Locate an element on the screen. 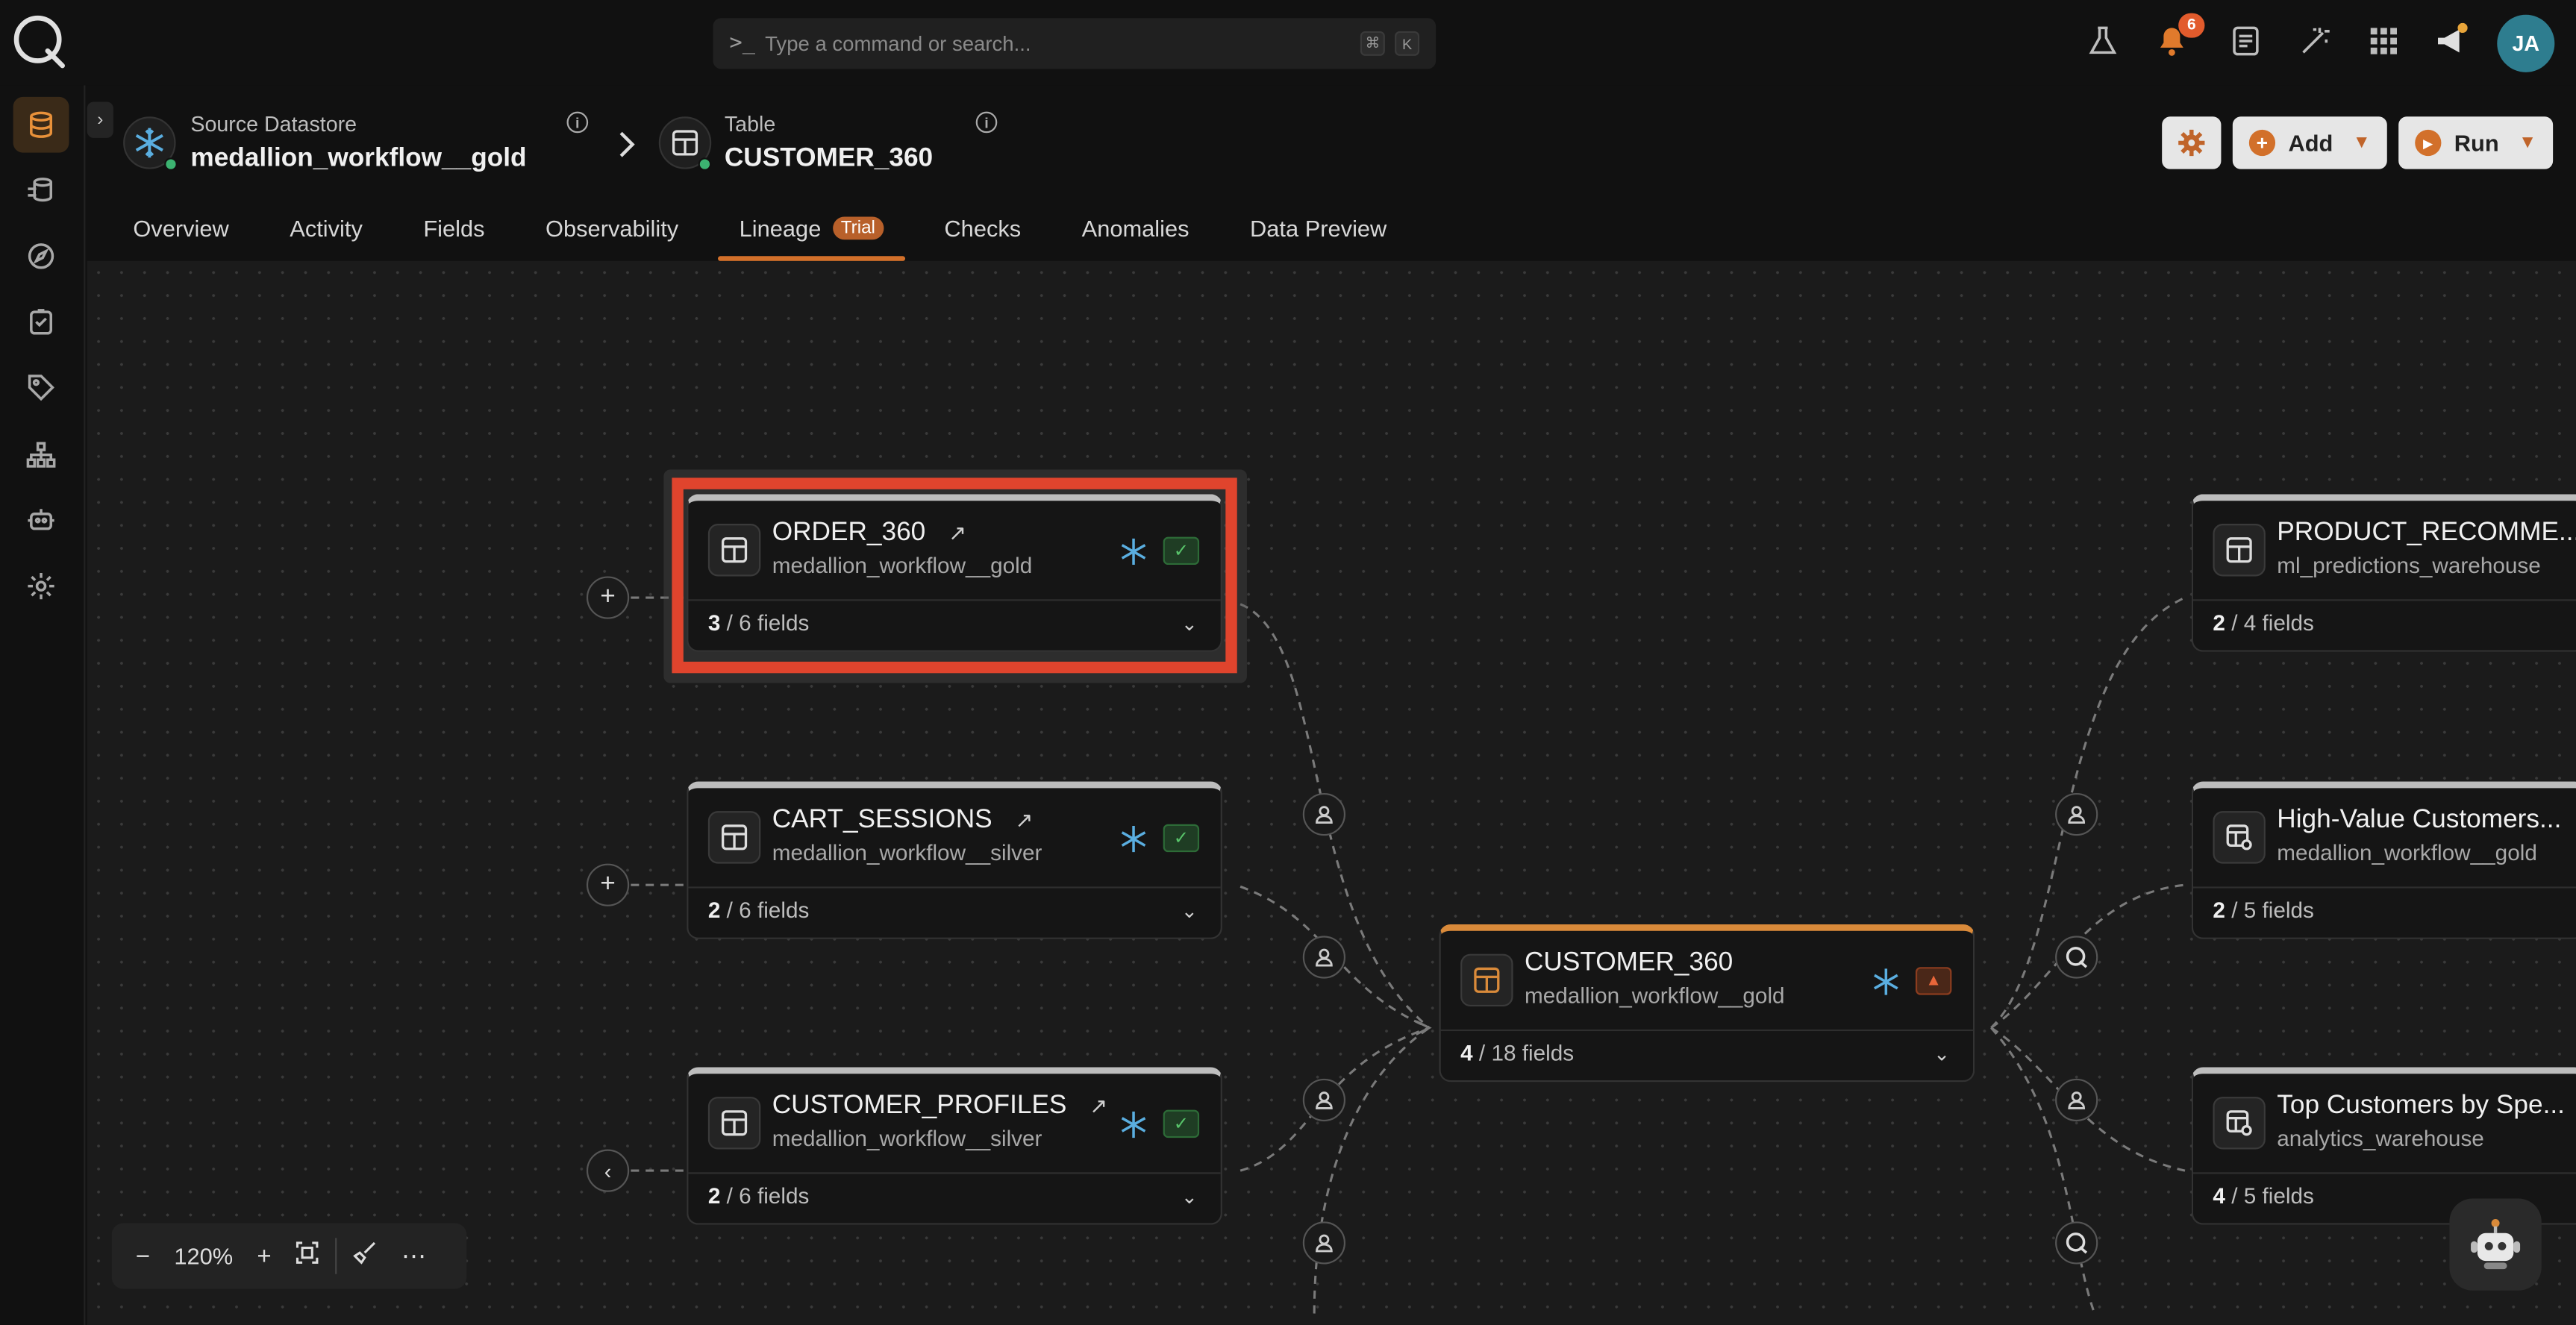 The image size is (2576, 1325). node-datastore: ml_predictions_warehouse is located at coordinates (2409, 565).